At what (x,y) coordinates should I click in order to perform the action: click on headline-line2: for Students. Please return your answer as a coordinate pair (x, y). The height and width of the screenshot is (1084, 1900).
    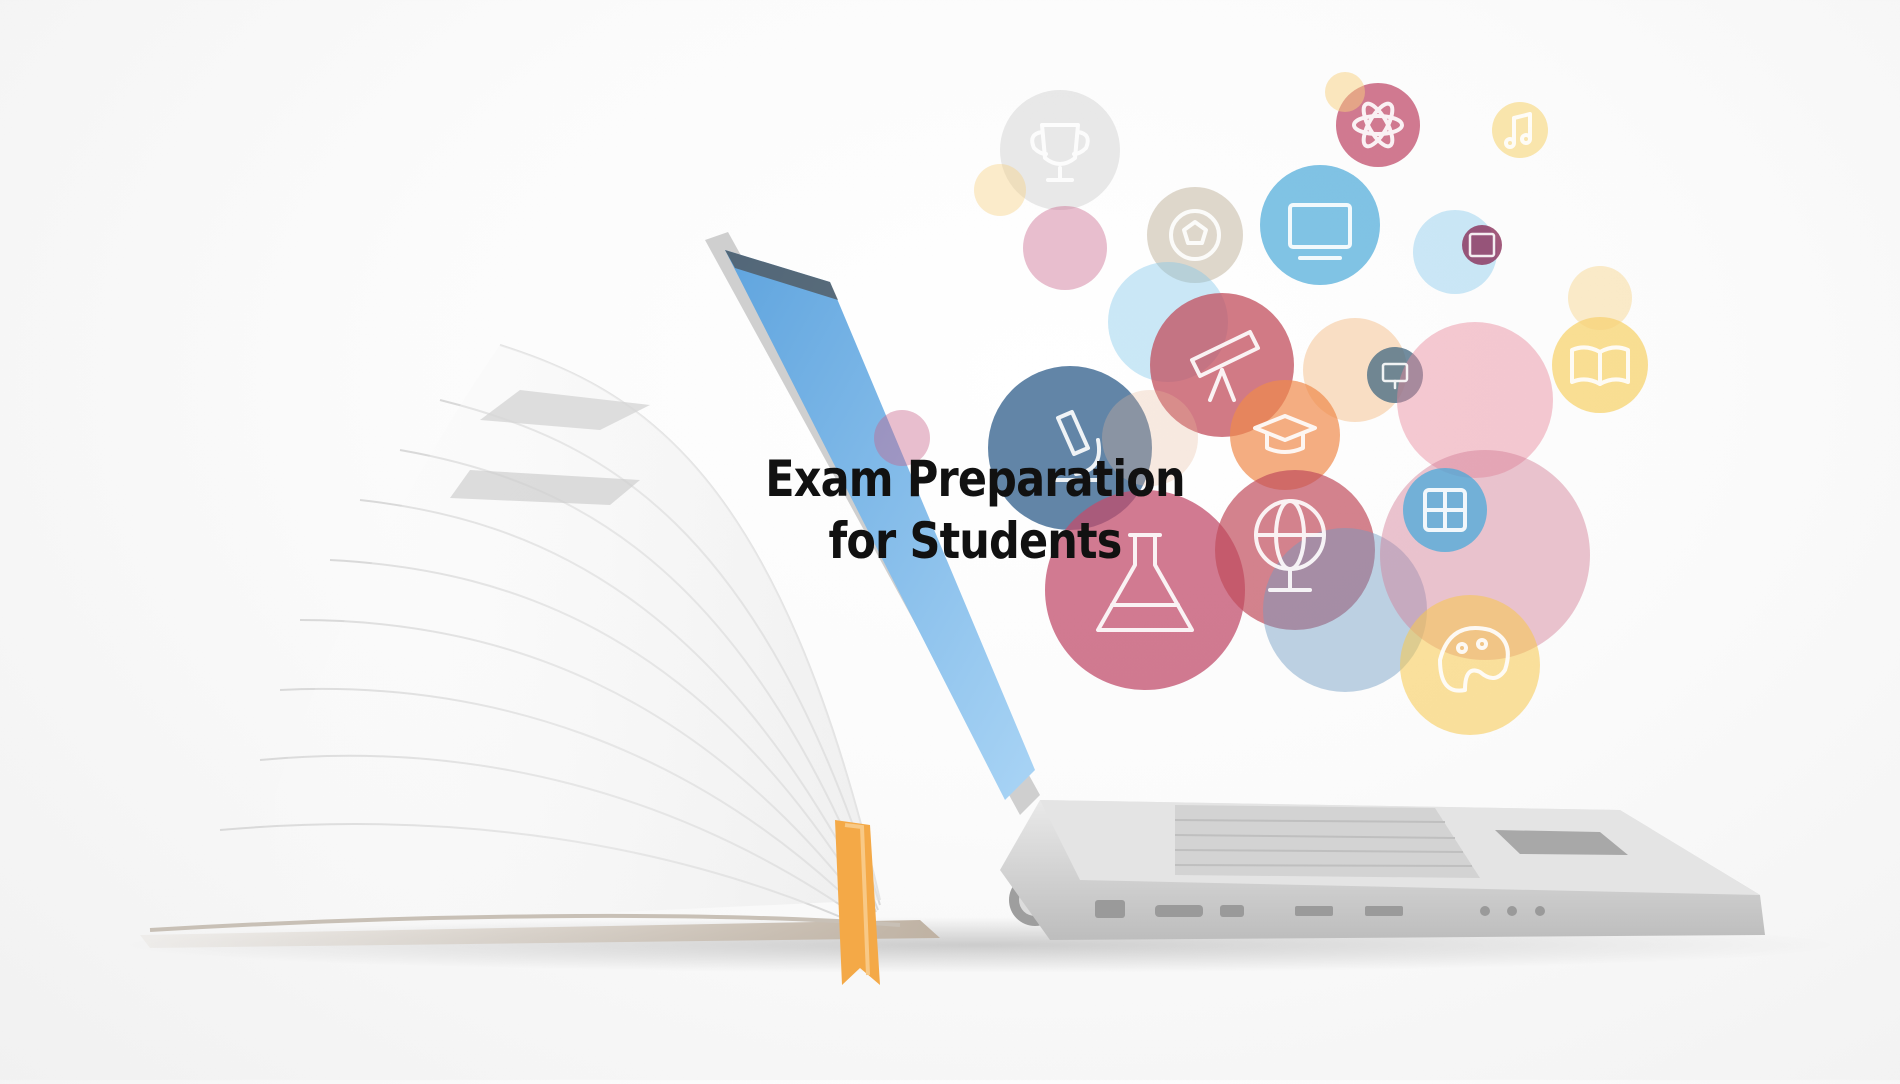
    Looking at the image, I should click on (975, 541).